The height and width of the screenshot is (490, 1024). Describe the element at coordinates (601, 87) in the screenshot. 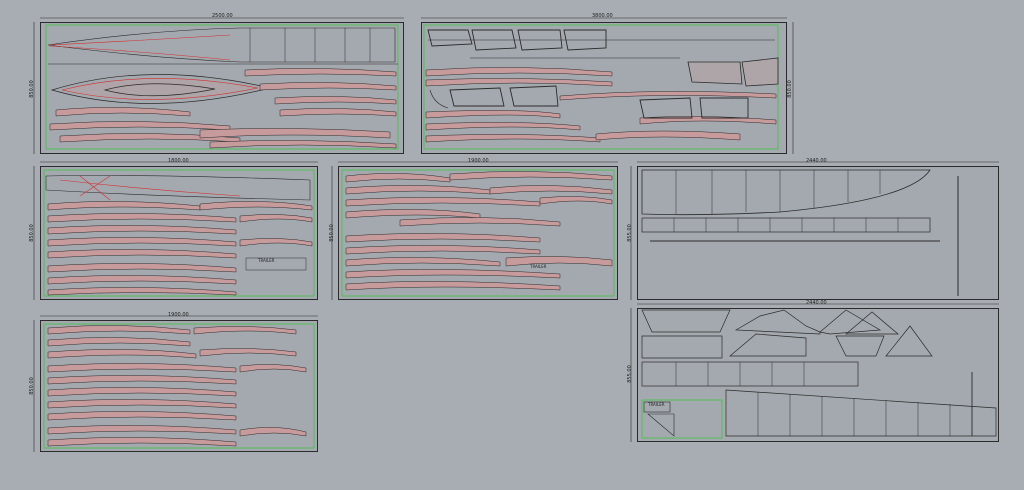

I see `sheet-2-parts` at that location.